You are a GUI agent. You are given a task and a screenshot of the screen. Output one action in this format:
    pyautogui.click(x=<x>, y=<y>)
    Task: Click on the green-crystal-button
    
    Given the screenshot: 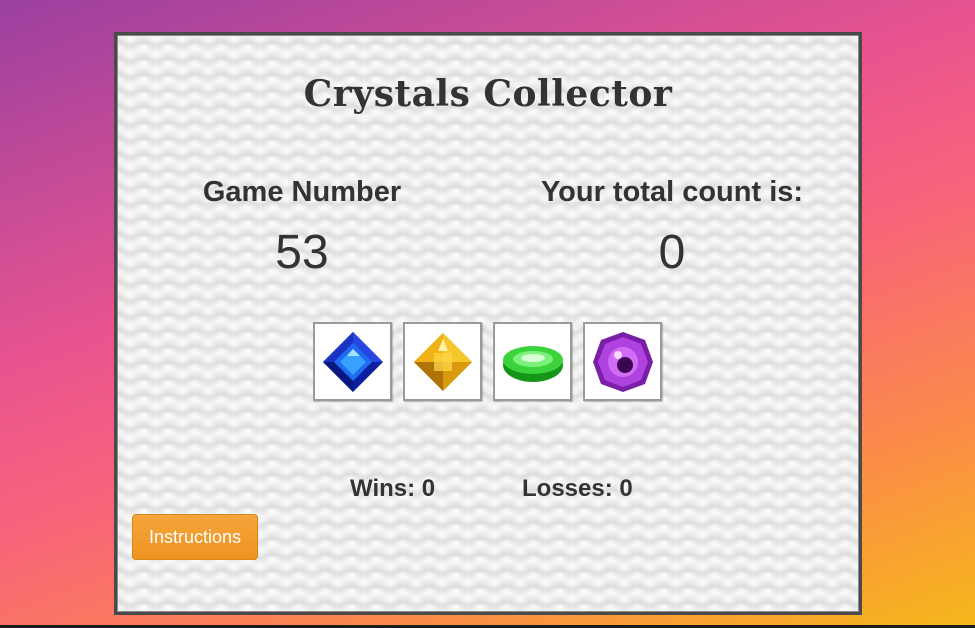 What is the action you would take?
    pyautogui.click(x=532, y=361)
    